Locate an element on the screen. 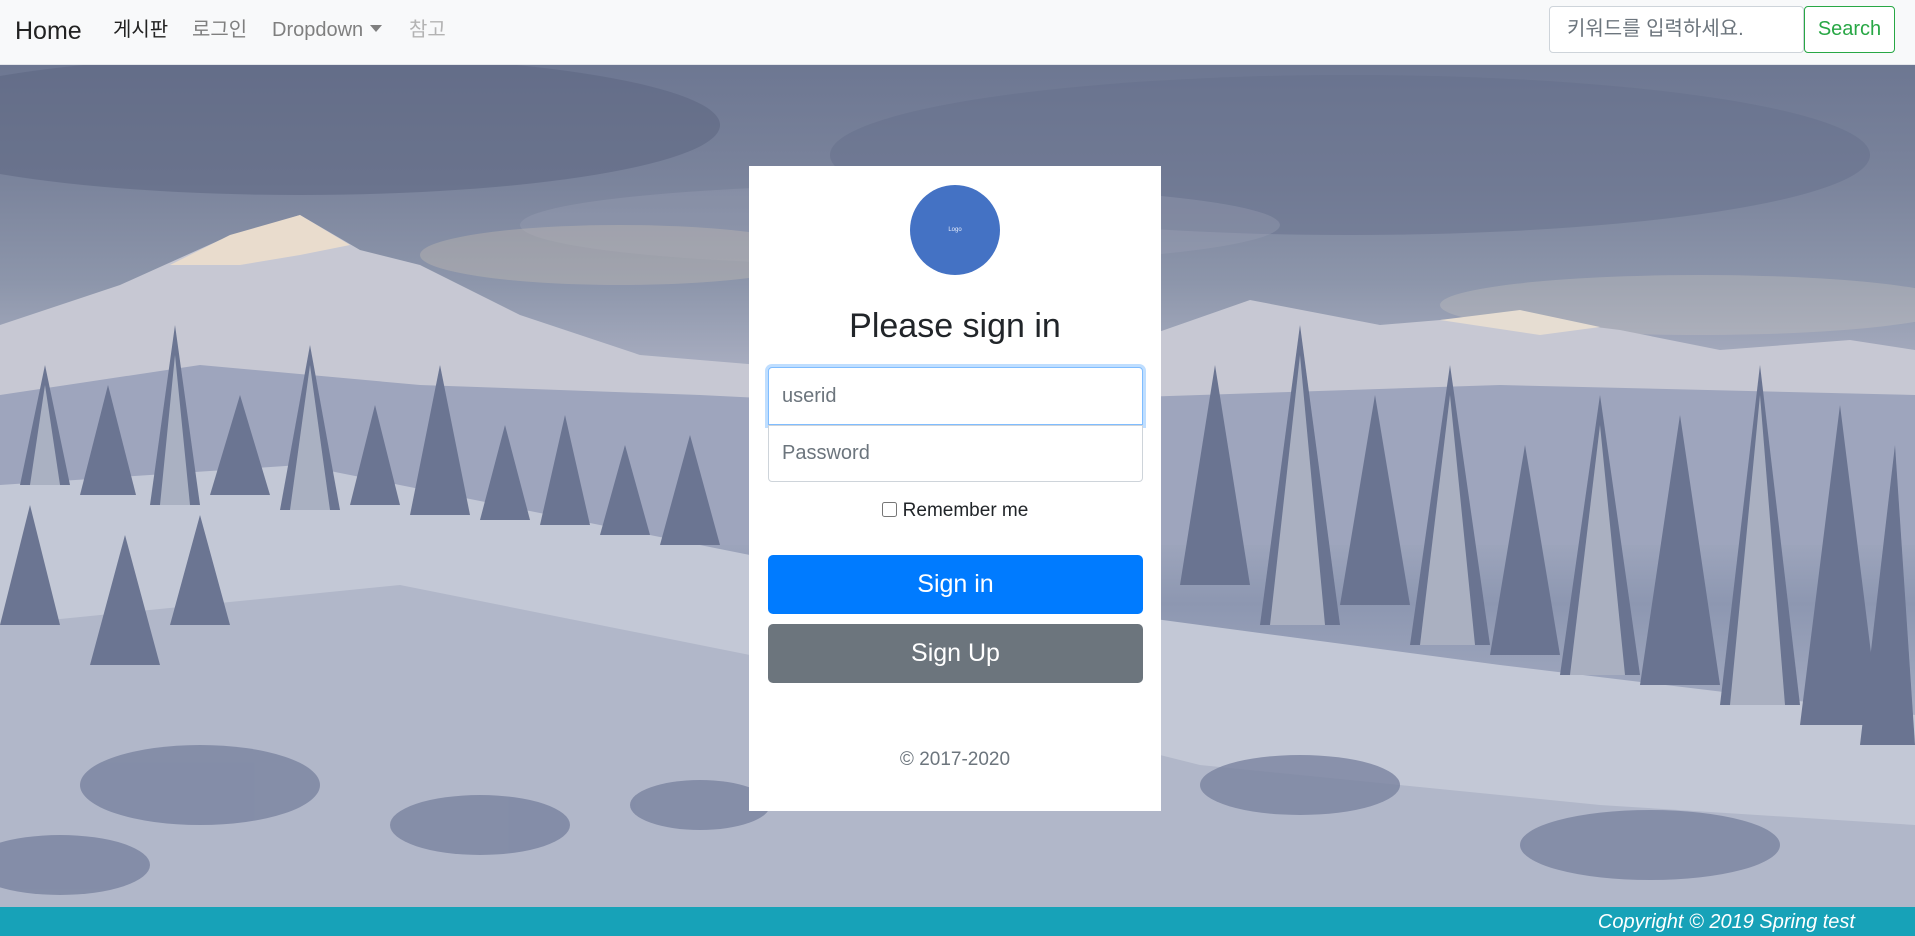  search-input is located at coordinates (1676, 29).